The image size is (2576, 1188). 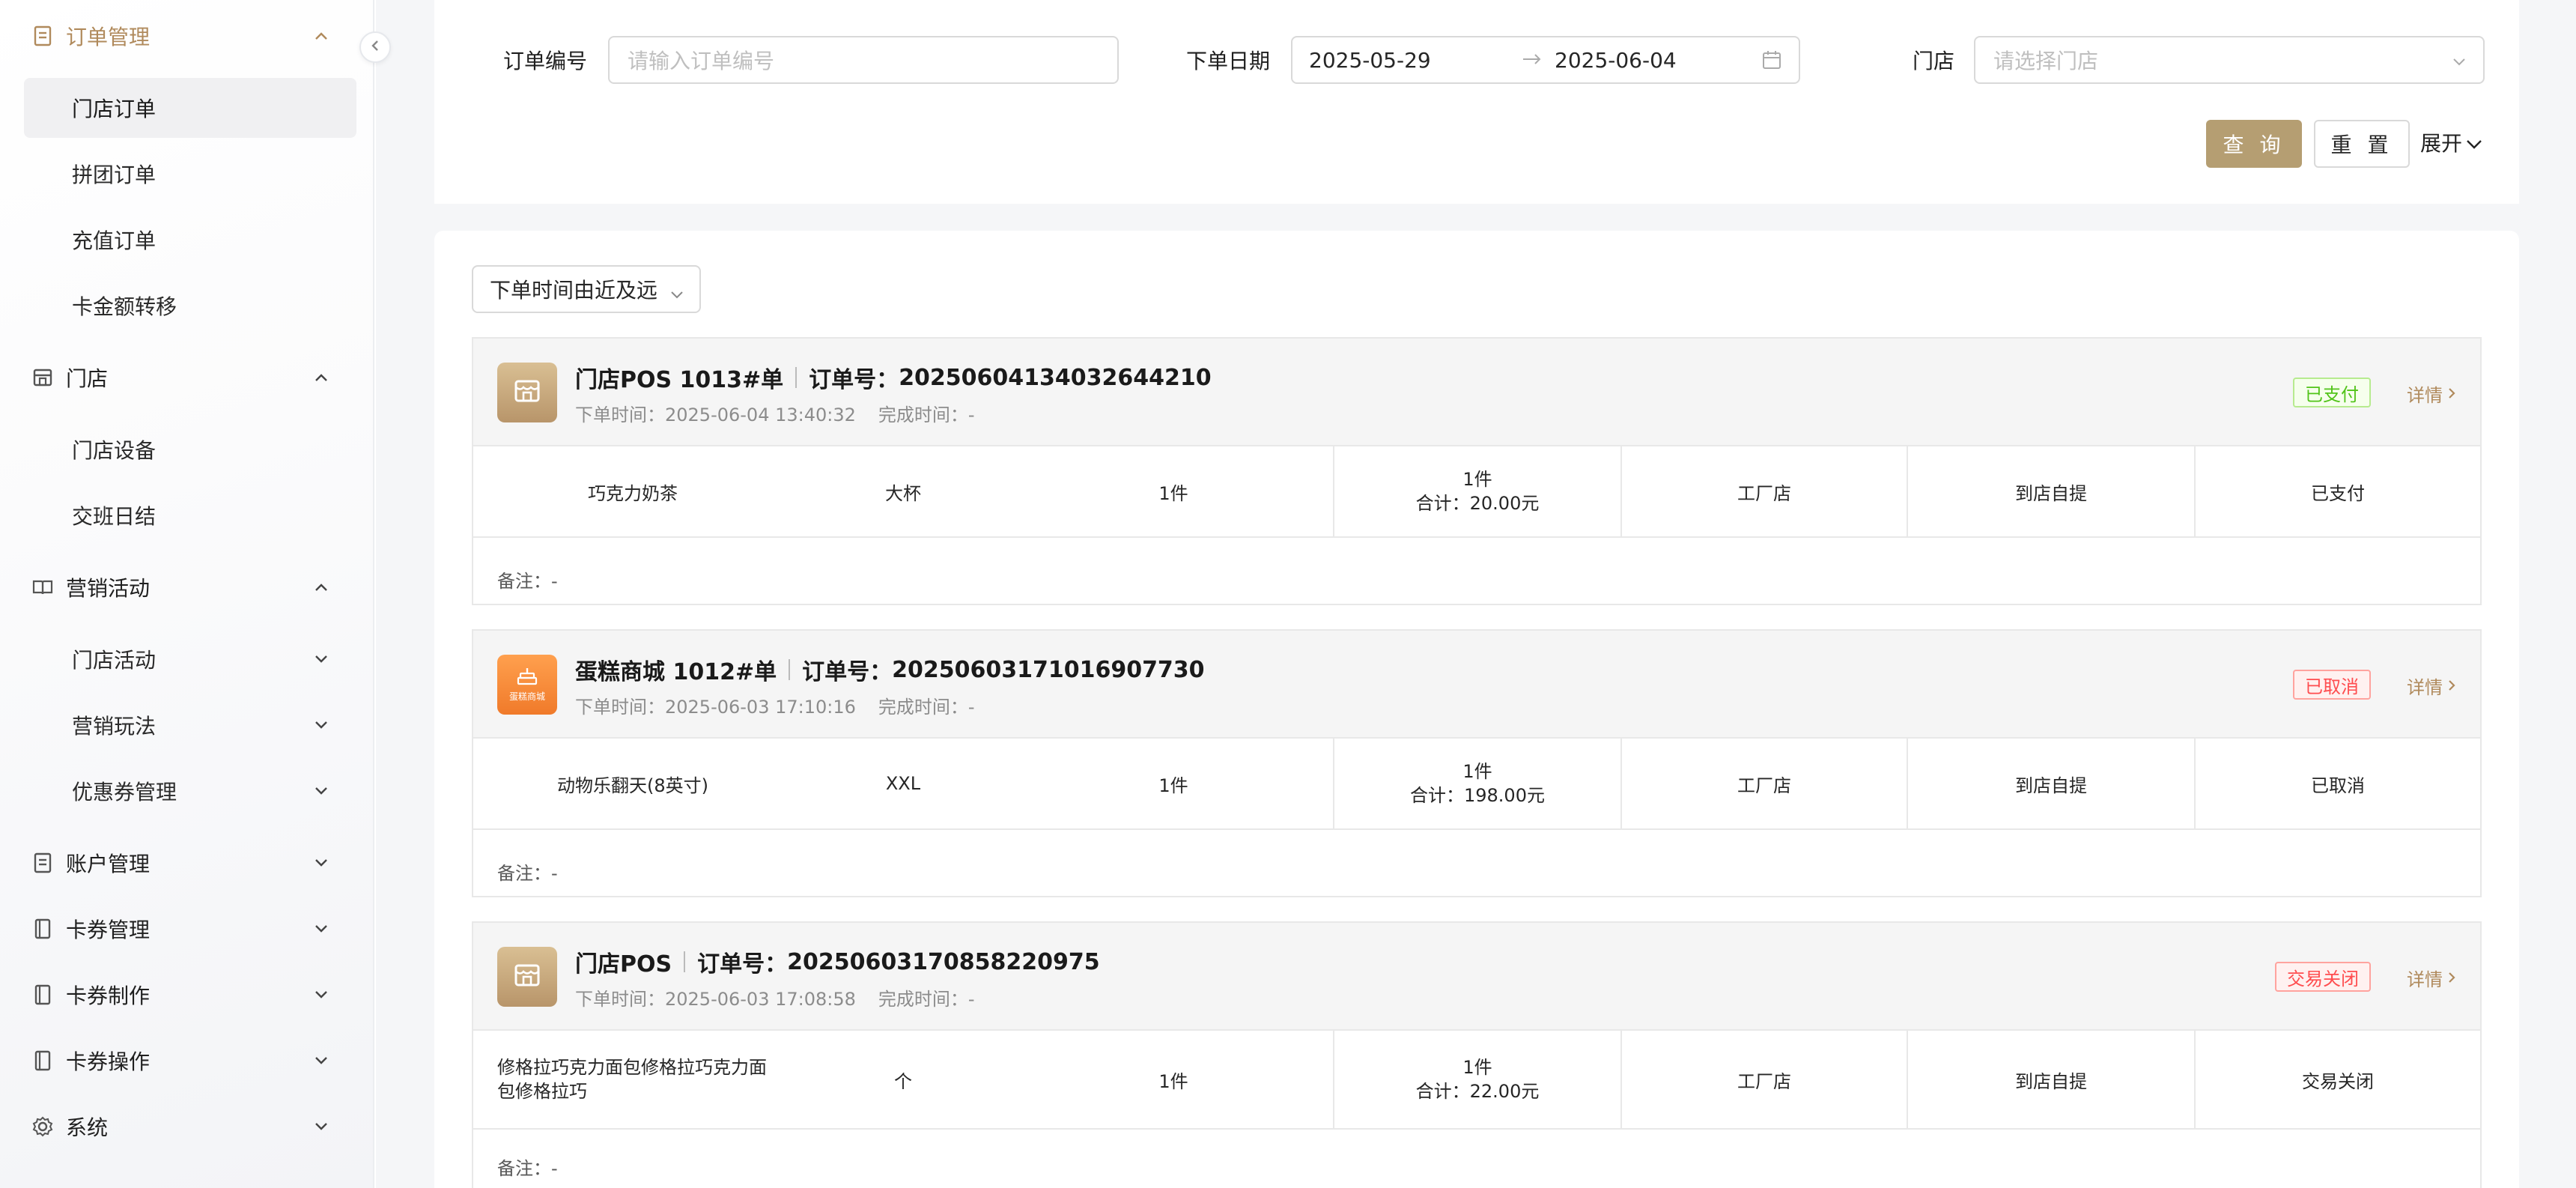 What do you see at coordinates (1477, 479) in the screenshot?
I see `summary-qty: 1件` at bounding box center [1477, 479].